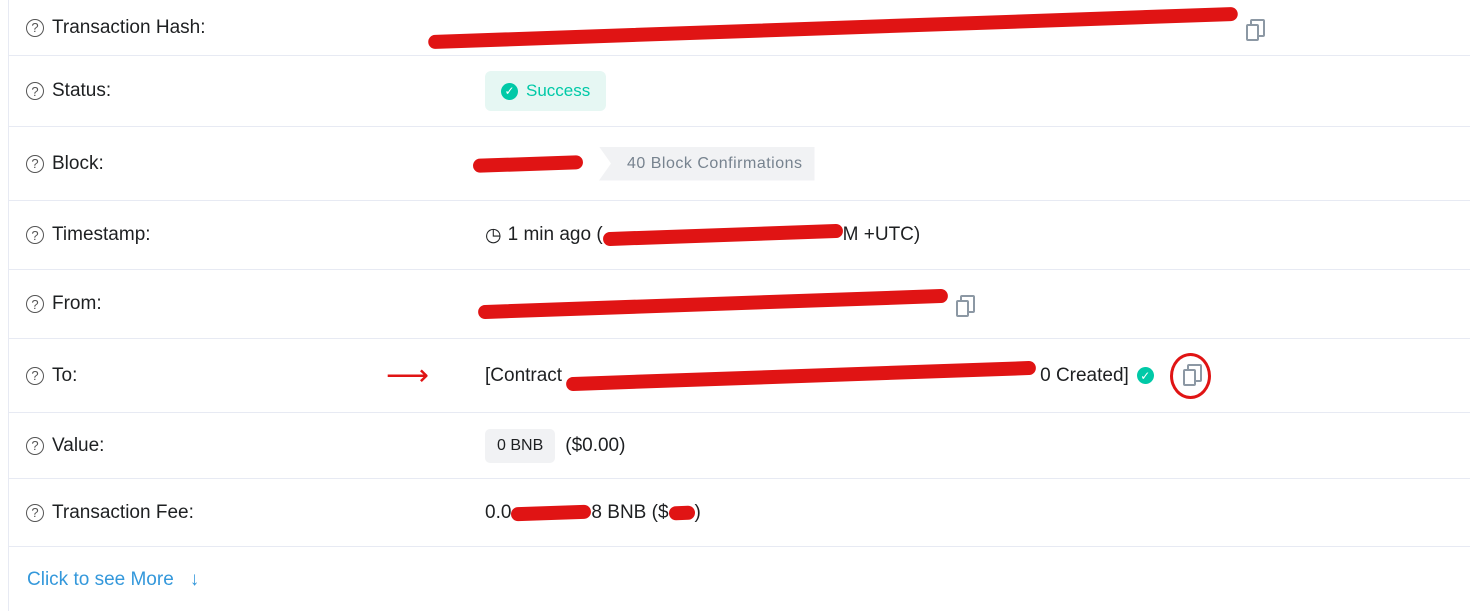 The image size is (1470, 611). Describe the element at coordinates (739, 513) in the screenshot. I see `row-transaction-fee: ? Transaction Fee: 0.0 8 BNB ($)` at that location.